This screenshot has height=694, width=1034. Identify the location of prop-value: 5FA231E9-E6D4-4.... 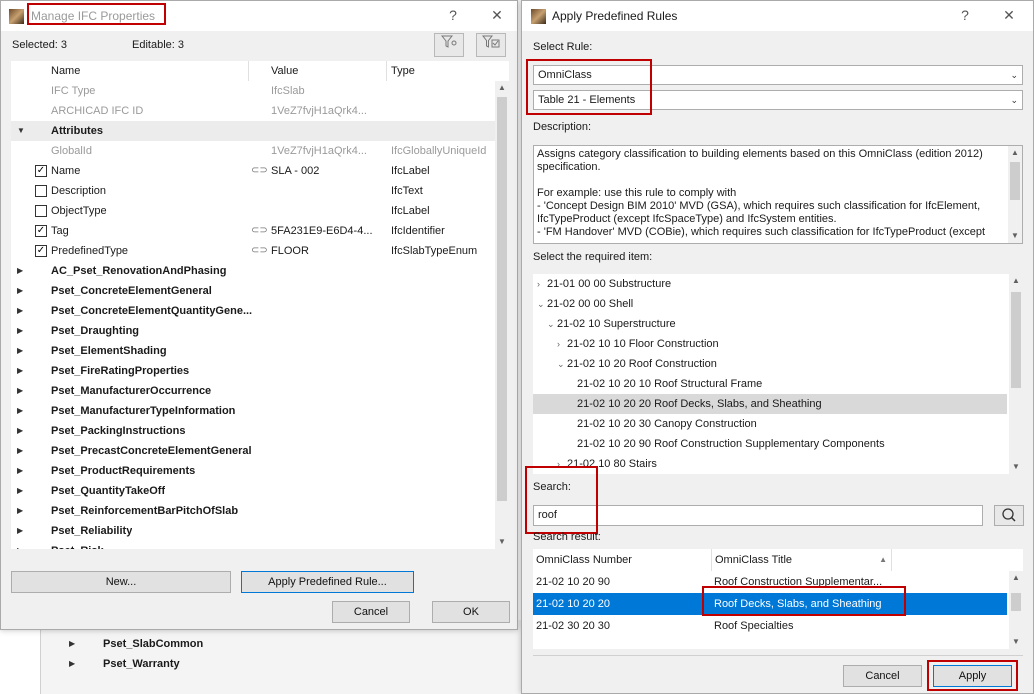
(329, 231).